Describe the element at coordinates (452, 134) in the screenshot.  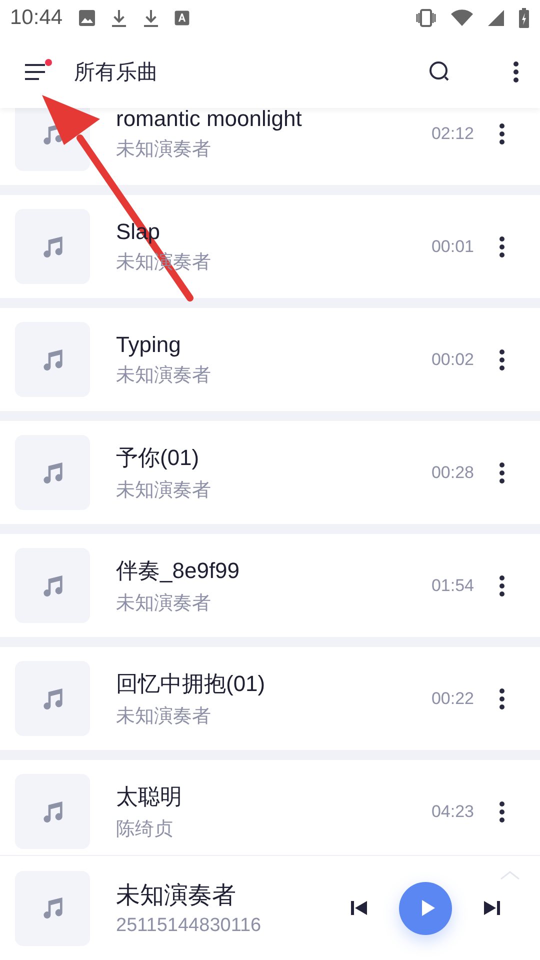
I see `song-duration: 02:12` at that location.